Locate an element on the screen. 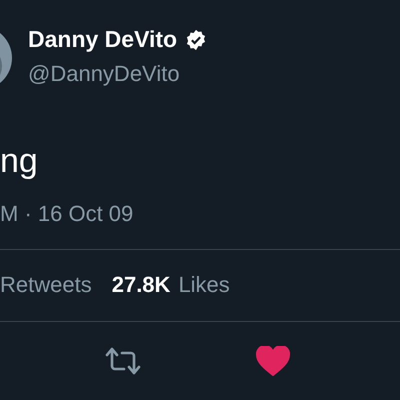  author-name: Danny DeVito is located at coordinates (103, 39).